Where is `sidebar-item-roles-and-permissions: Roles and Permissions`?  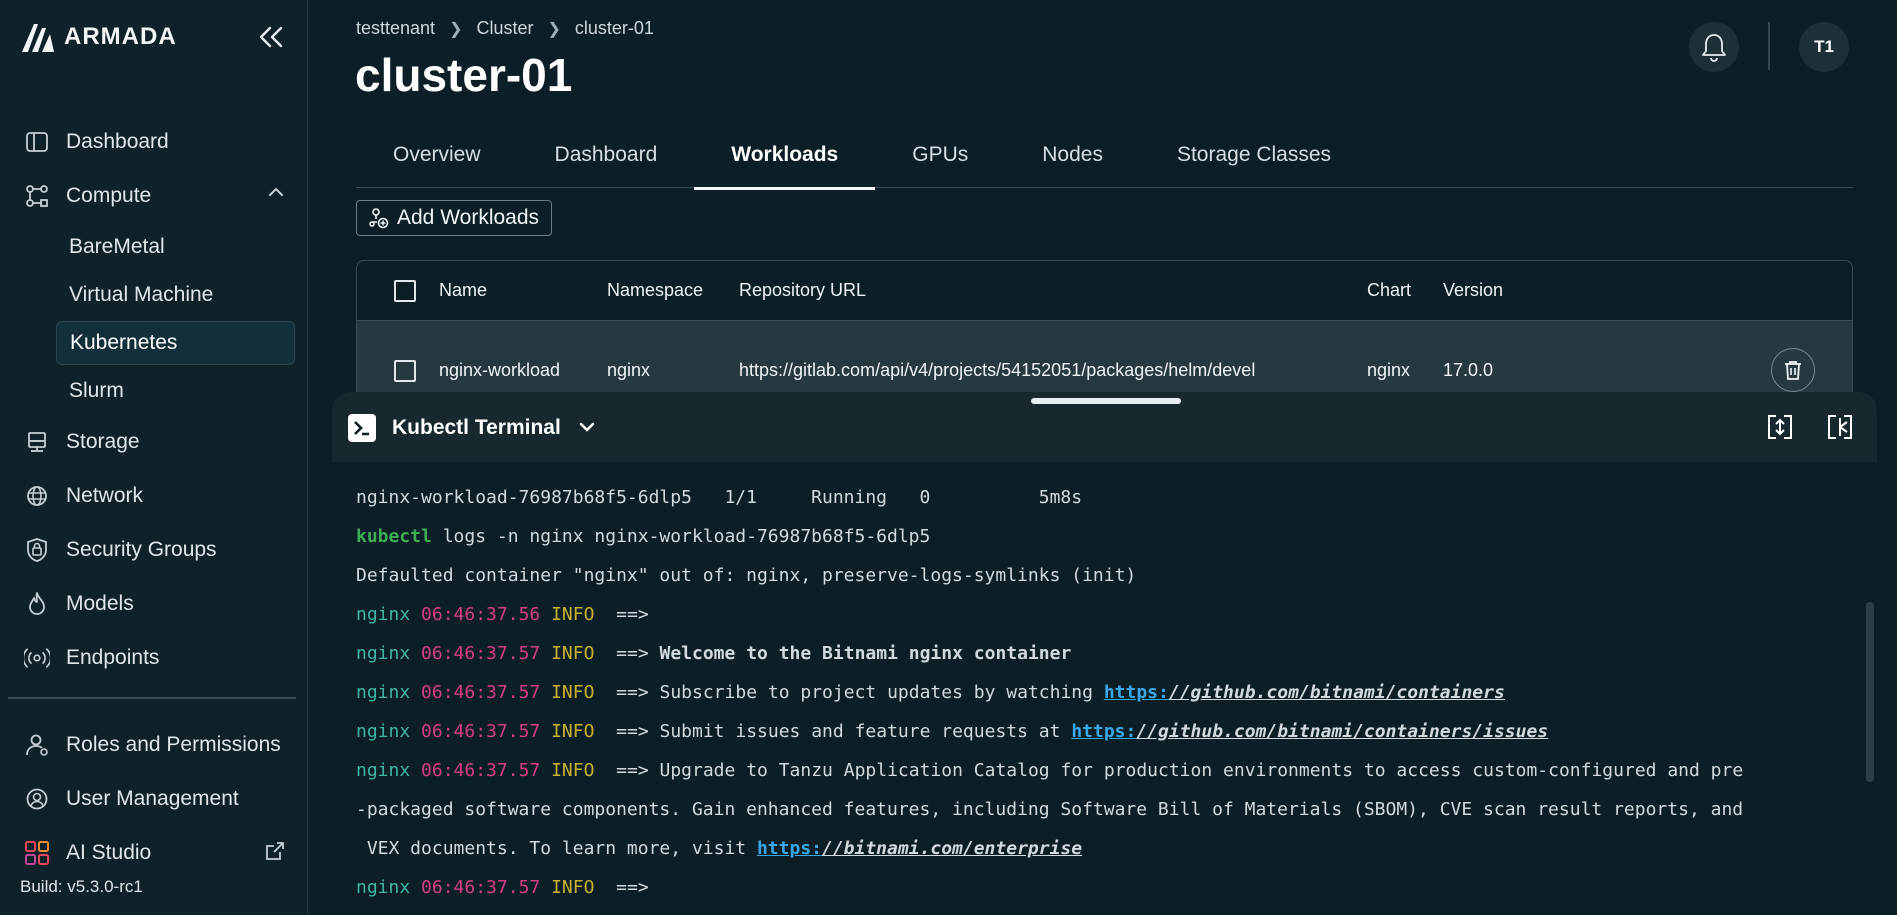
sidebar-item-roles-and-permissions: Roles and Permissions is located at coordinates (154, 745).